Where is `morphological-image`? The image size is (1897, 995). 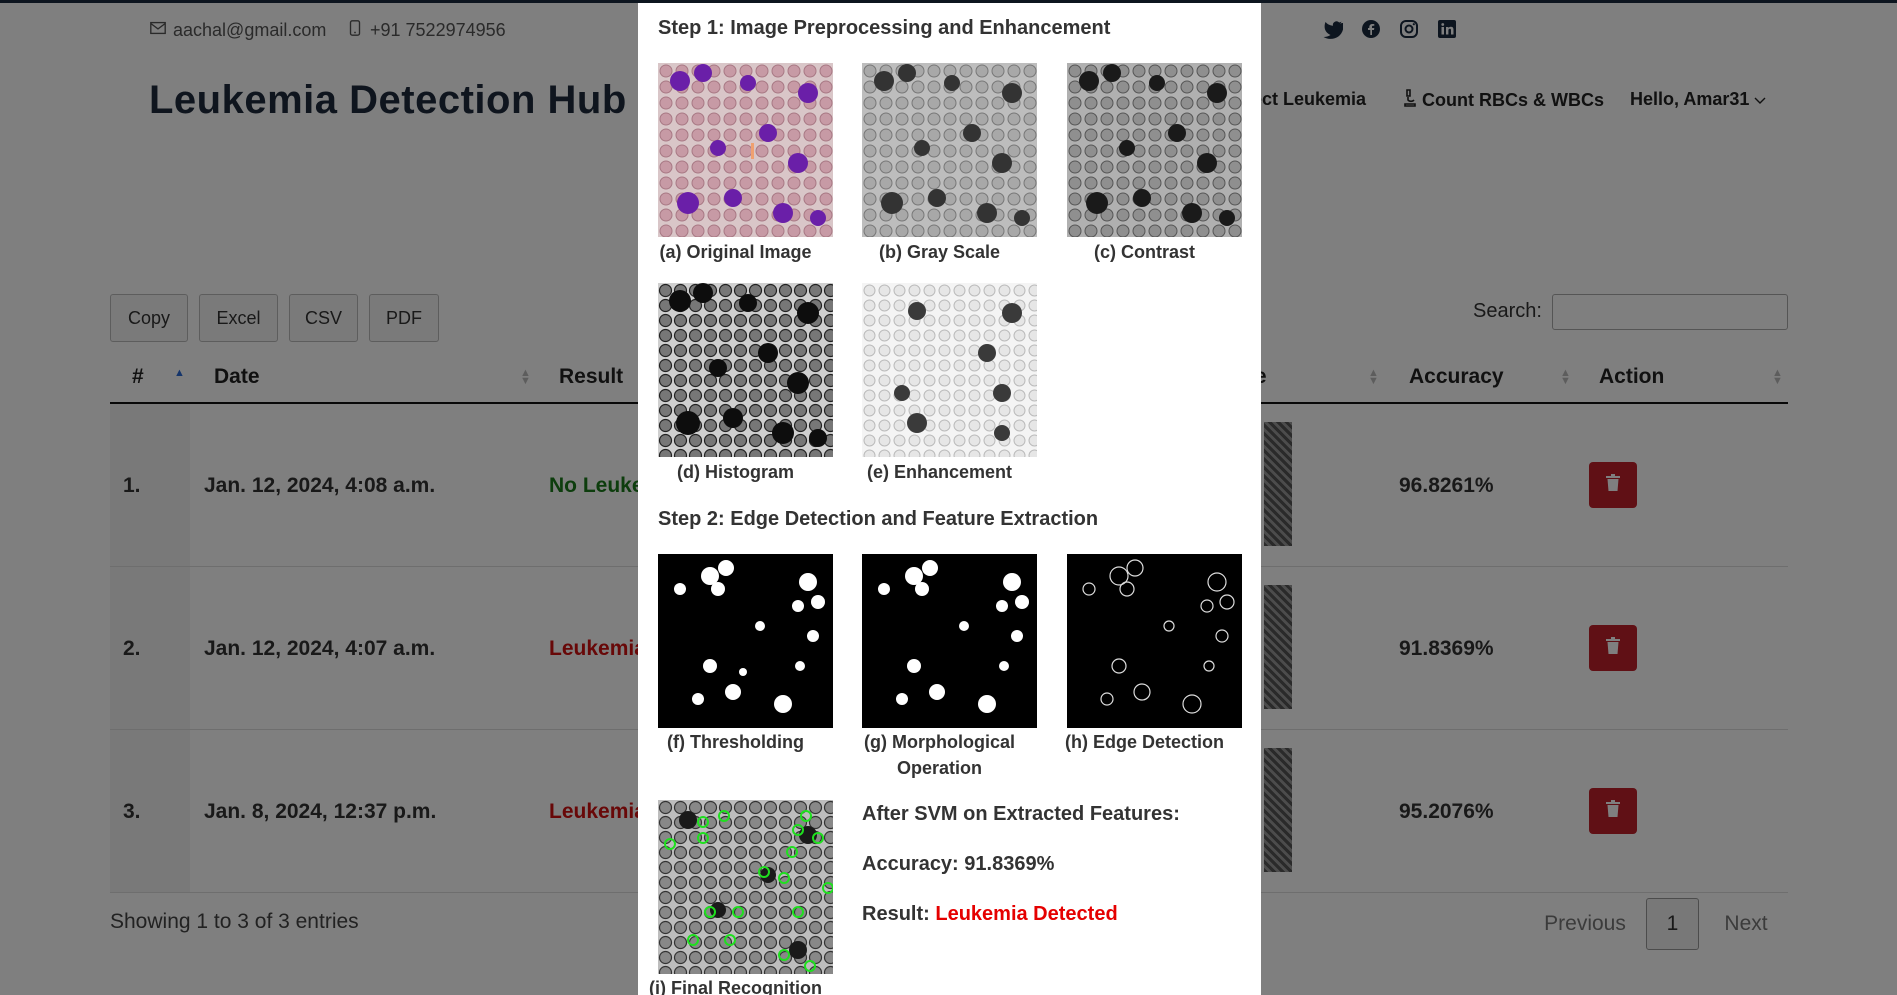
morphological-image is located at coordinates (949, 641).